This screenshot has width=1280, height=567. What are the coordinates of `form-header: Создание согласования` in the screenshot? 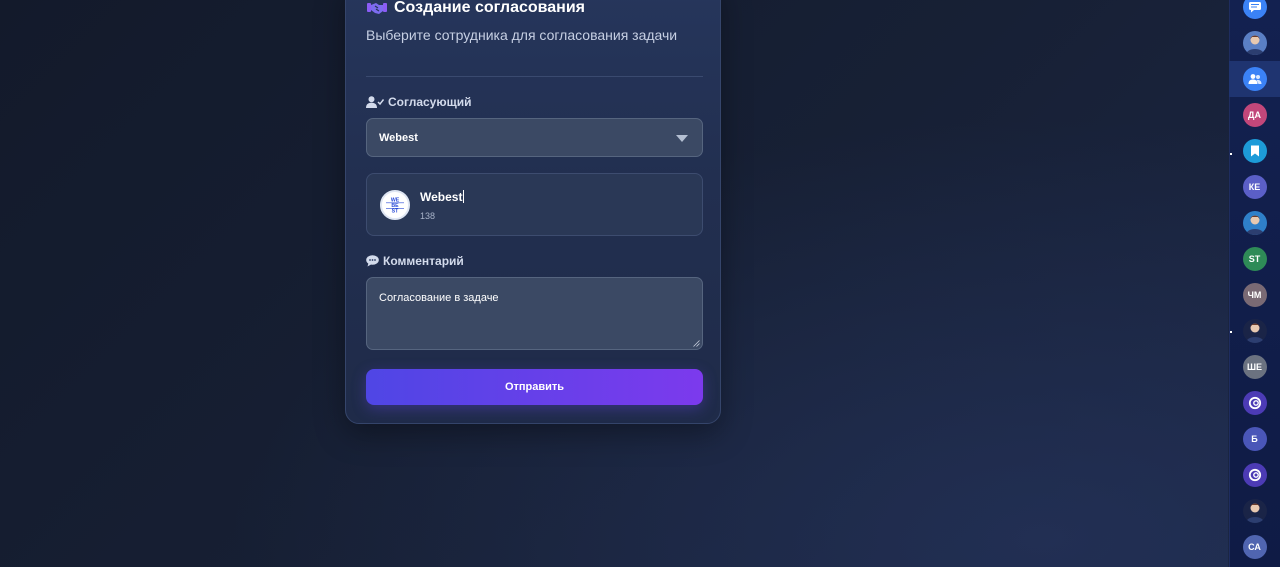 It's located at (475, 8).